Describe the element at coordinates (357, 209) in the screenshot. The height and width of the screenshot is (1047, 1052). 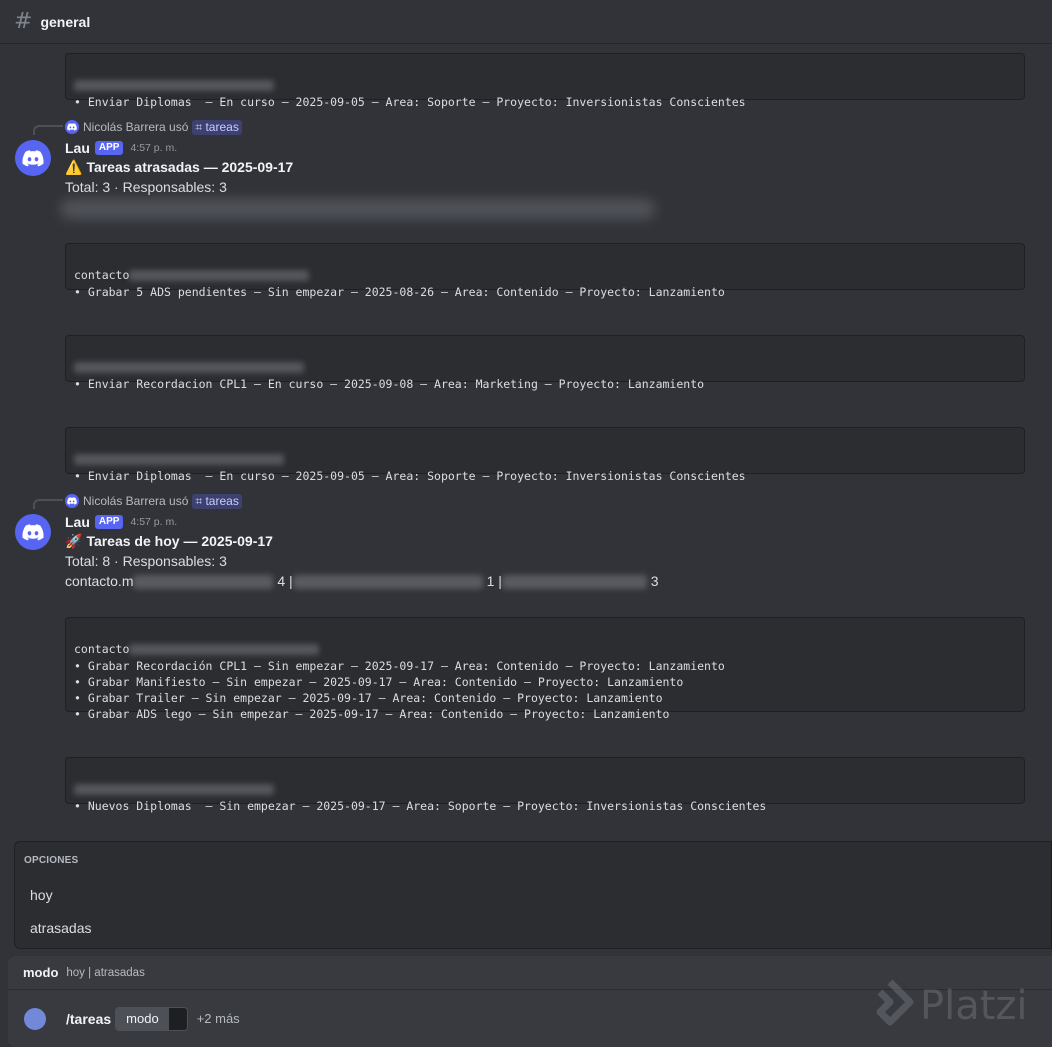
I see `redacted-responsables` at that location.